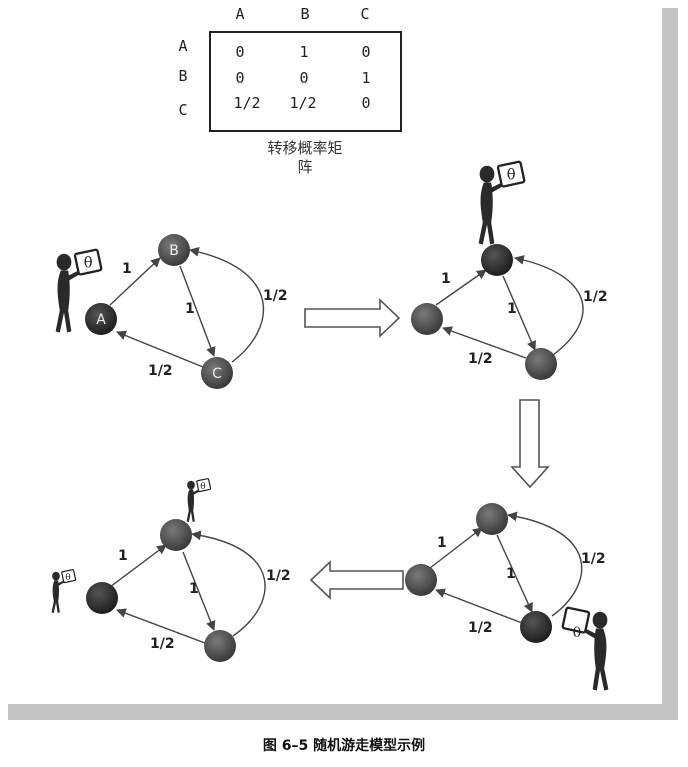  Describe the element at coordinates (364, 14) in the screenshot. I see `matrix-col-header-c: C` at that location.